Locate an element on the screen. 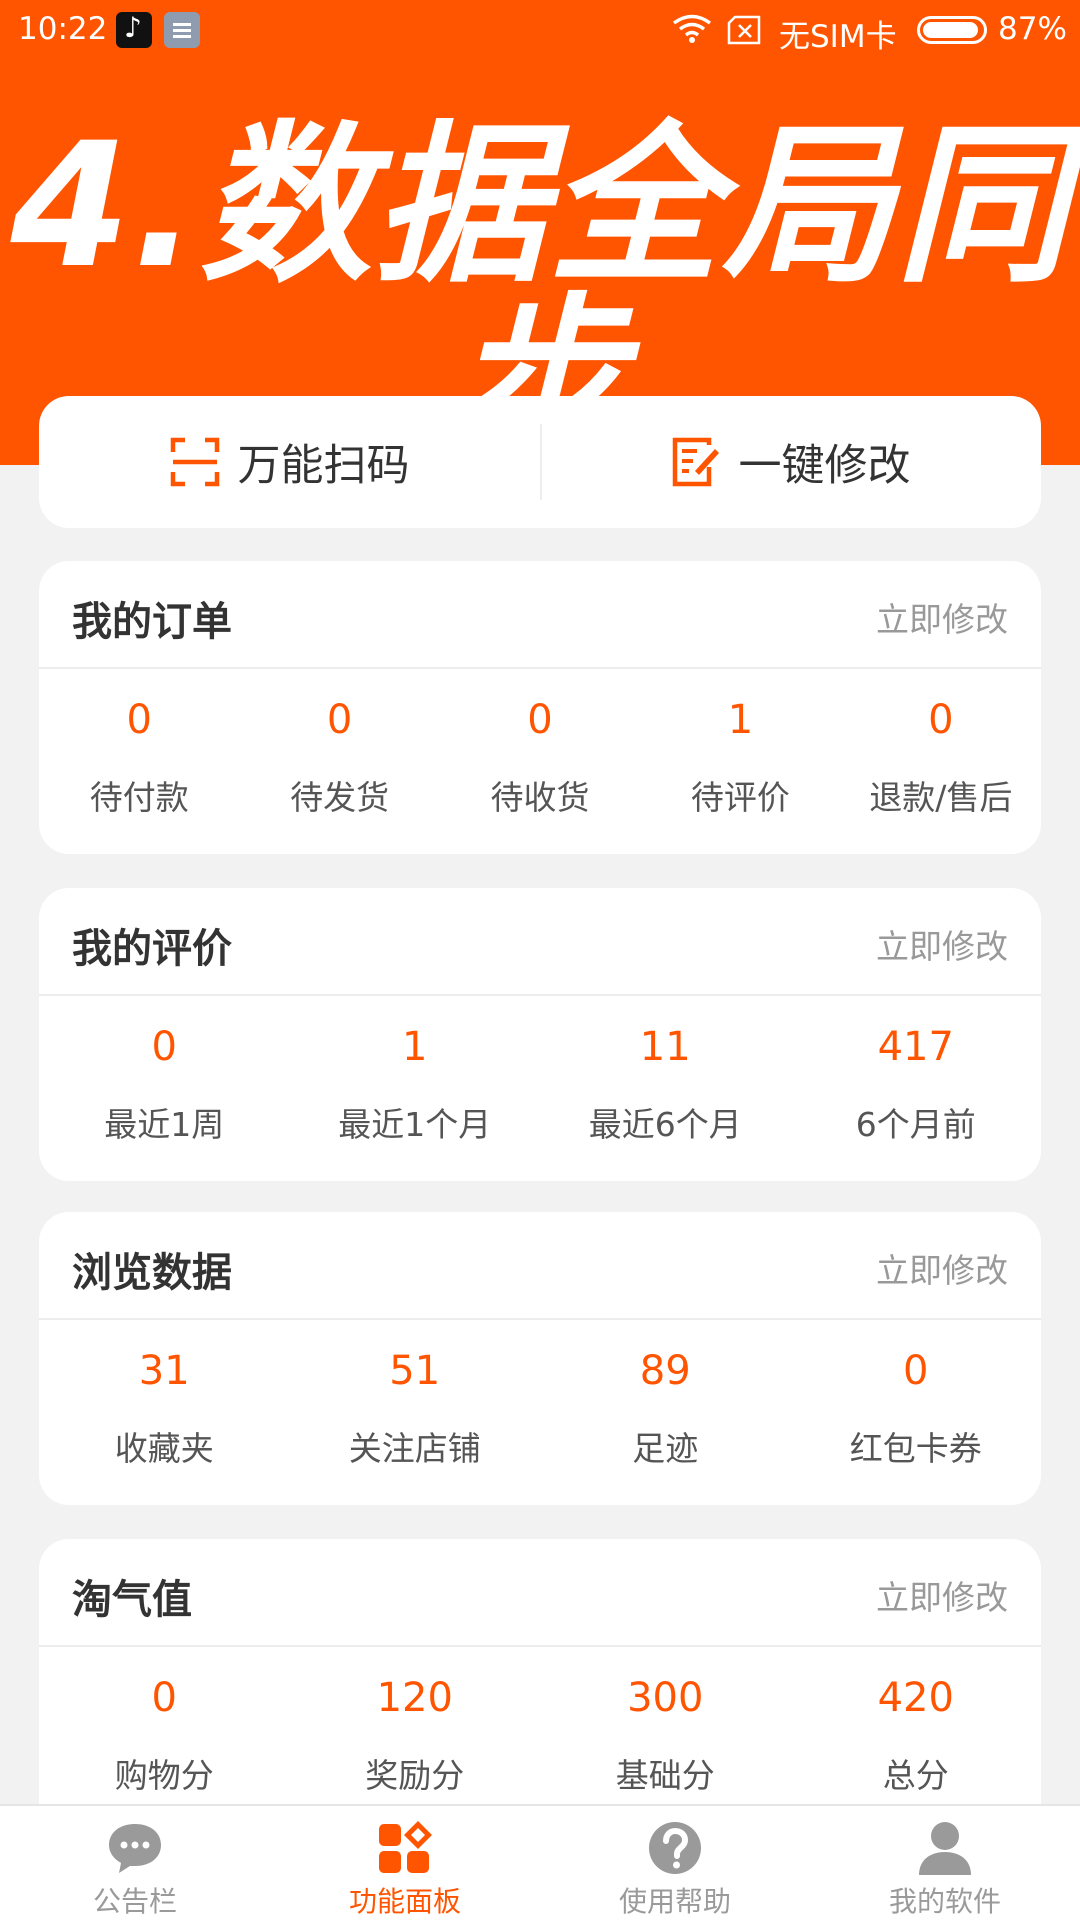 The image size is (1080, 1920). stat-label: 关注店铺 is located at coordinates (414, 1448).